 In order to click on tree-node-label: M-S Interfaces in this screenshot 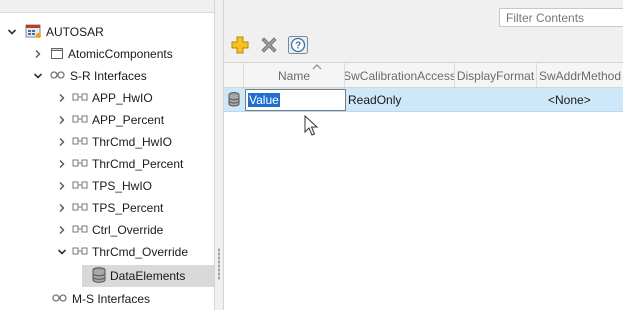, I will do `click(111, 299)`.